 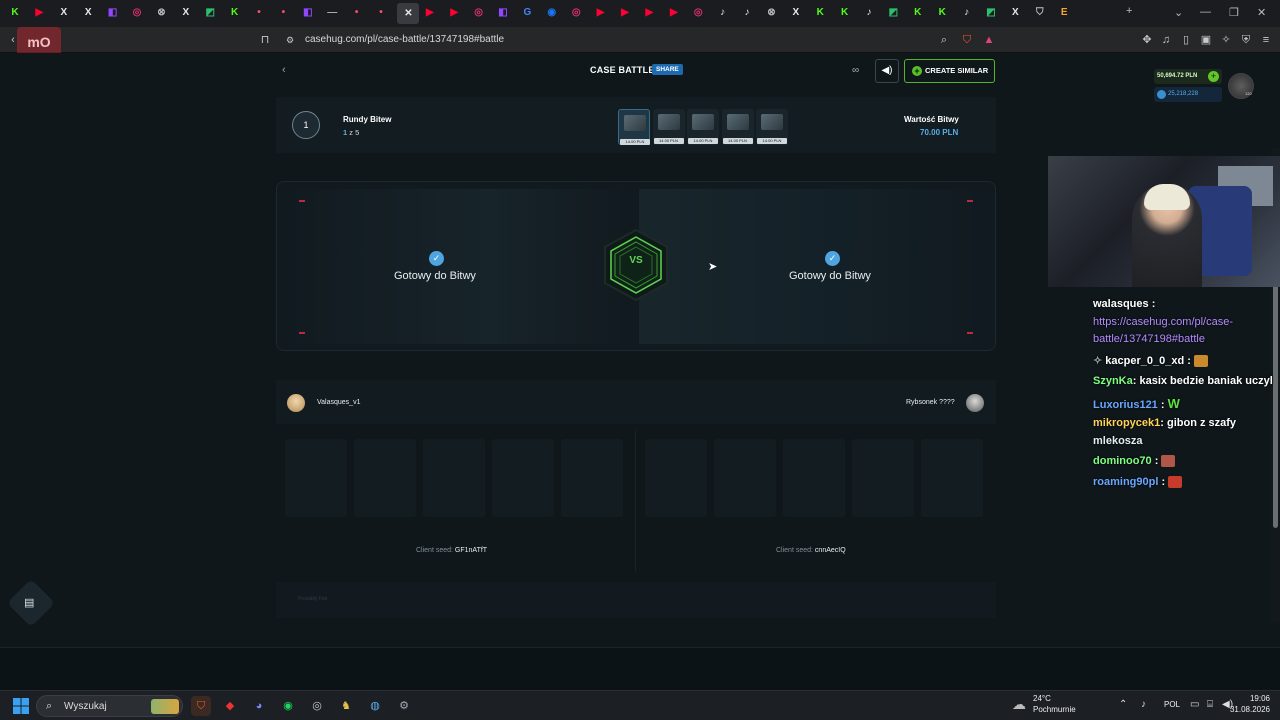 I want to click on browser-tab: —, so click(x=332, y=13).